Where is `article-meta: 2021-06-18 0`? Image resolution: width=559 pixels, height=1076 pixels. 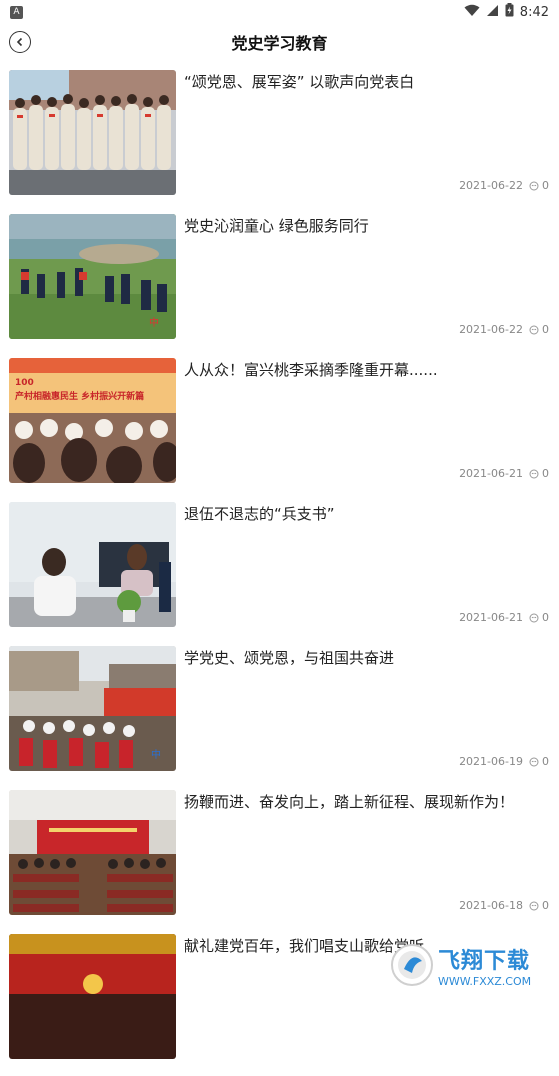
article-meta: 2021-06-18 0 is located at coordinates (504, 905).